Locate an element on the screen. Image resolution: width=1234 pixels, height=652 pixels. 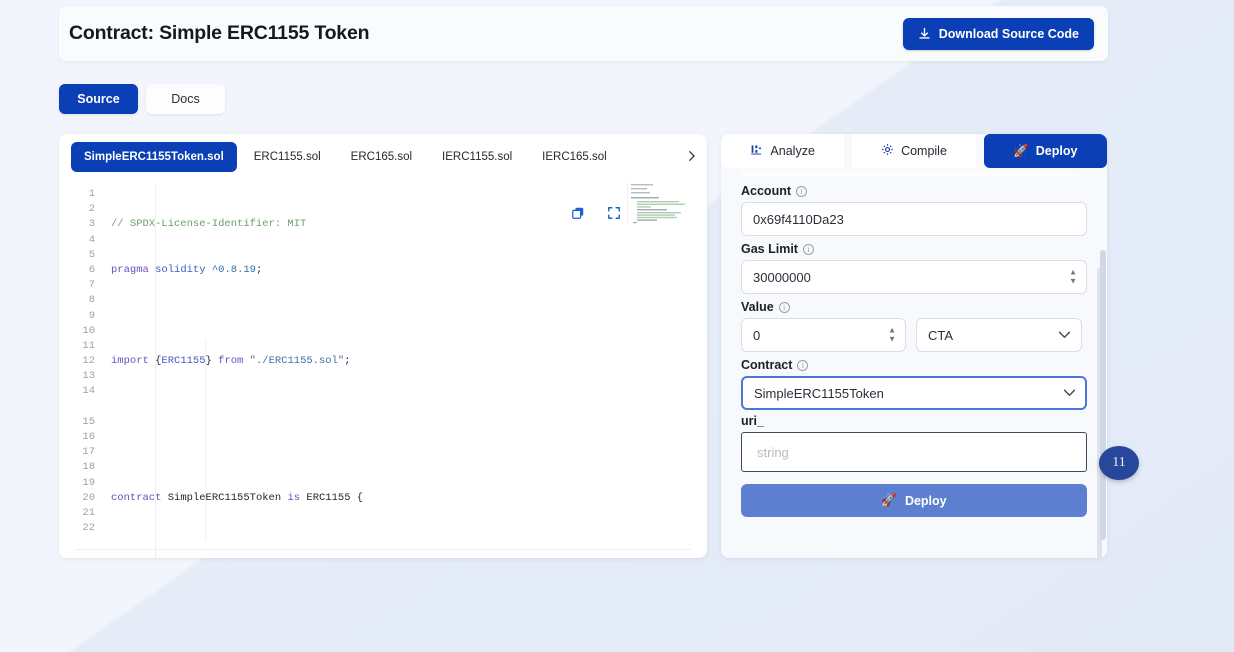
tab-deploy: 🚀 Deploy is located at coordinates (1045, 151).